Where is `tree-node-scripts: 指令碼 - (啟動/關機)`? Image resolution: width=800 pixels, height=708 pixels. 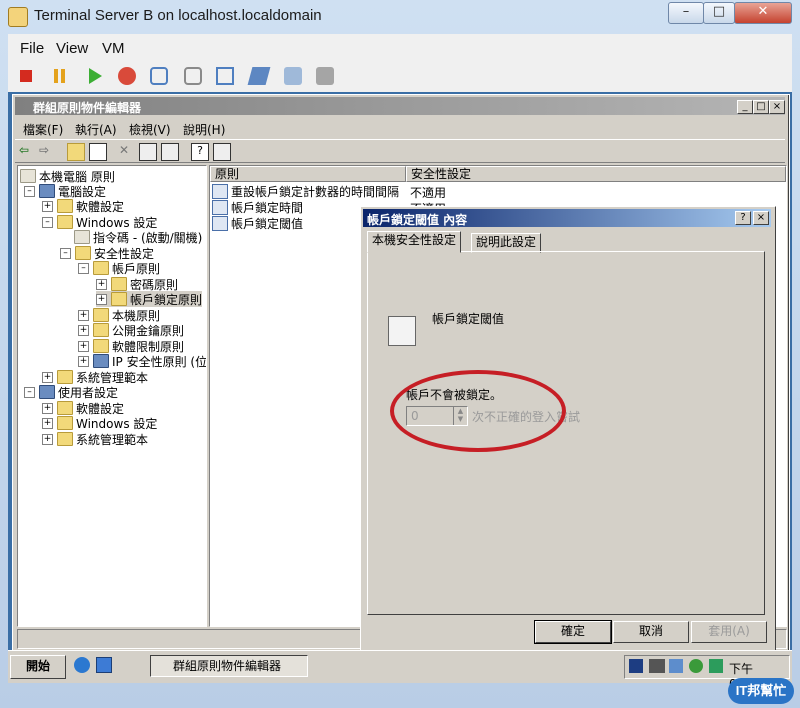
tree-node-scripts: 指令碼 - (啟動/關機) is located at coordinates (138, 237).